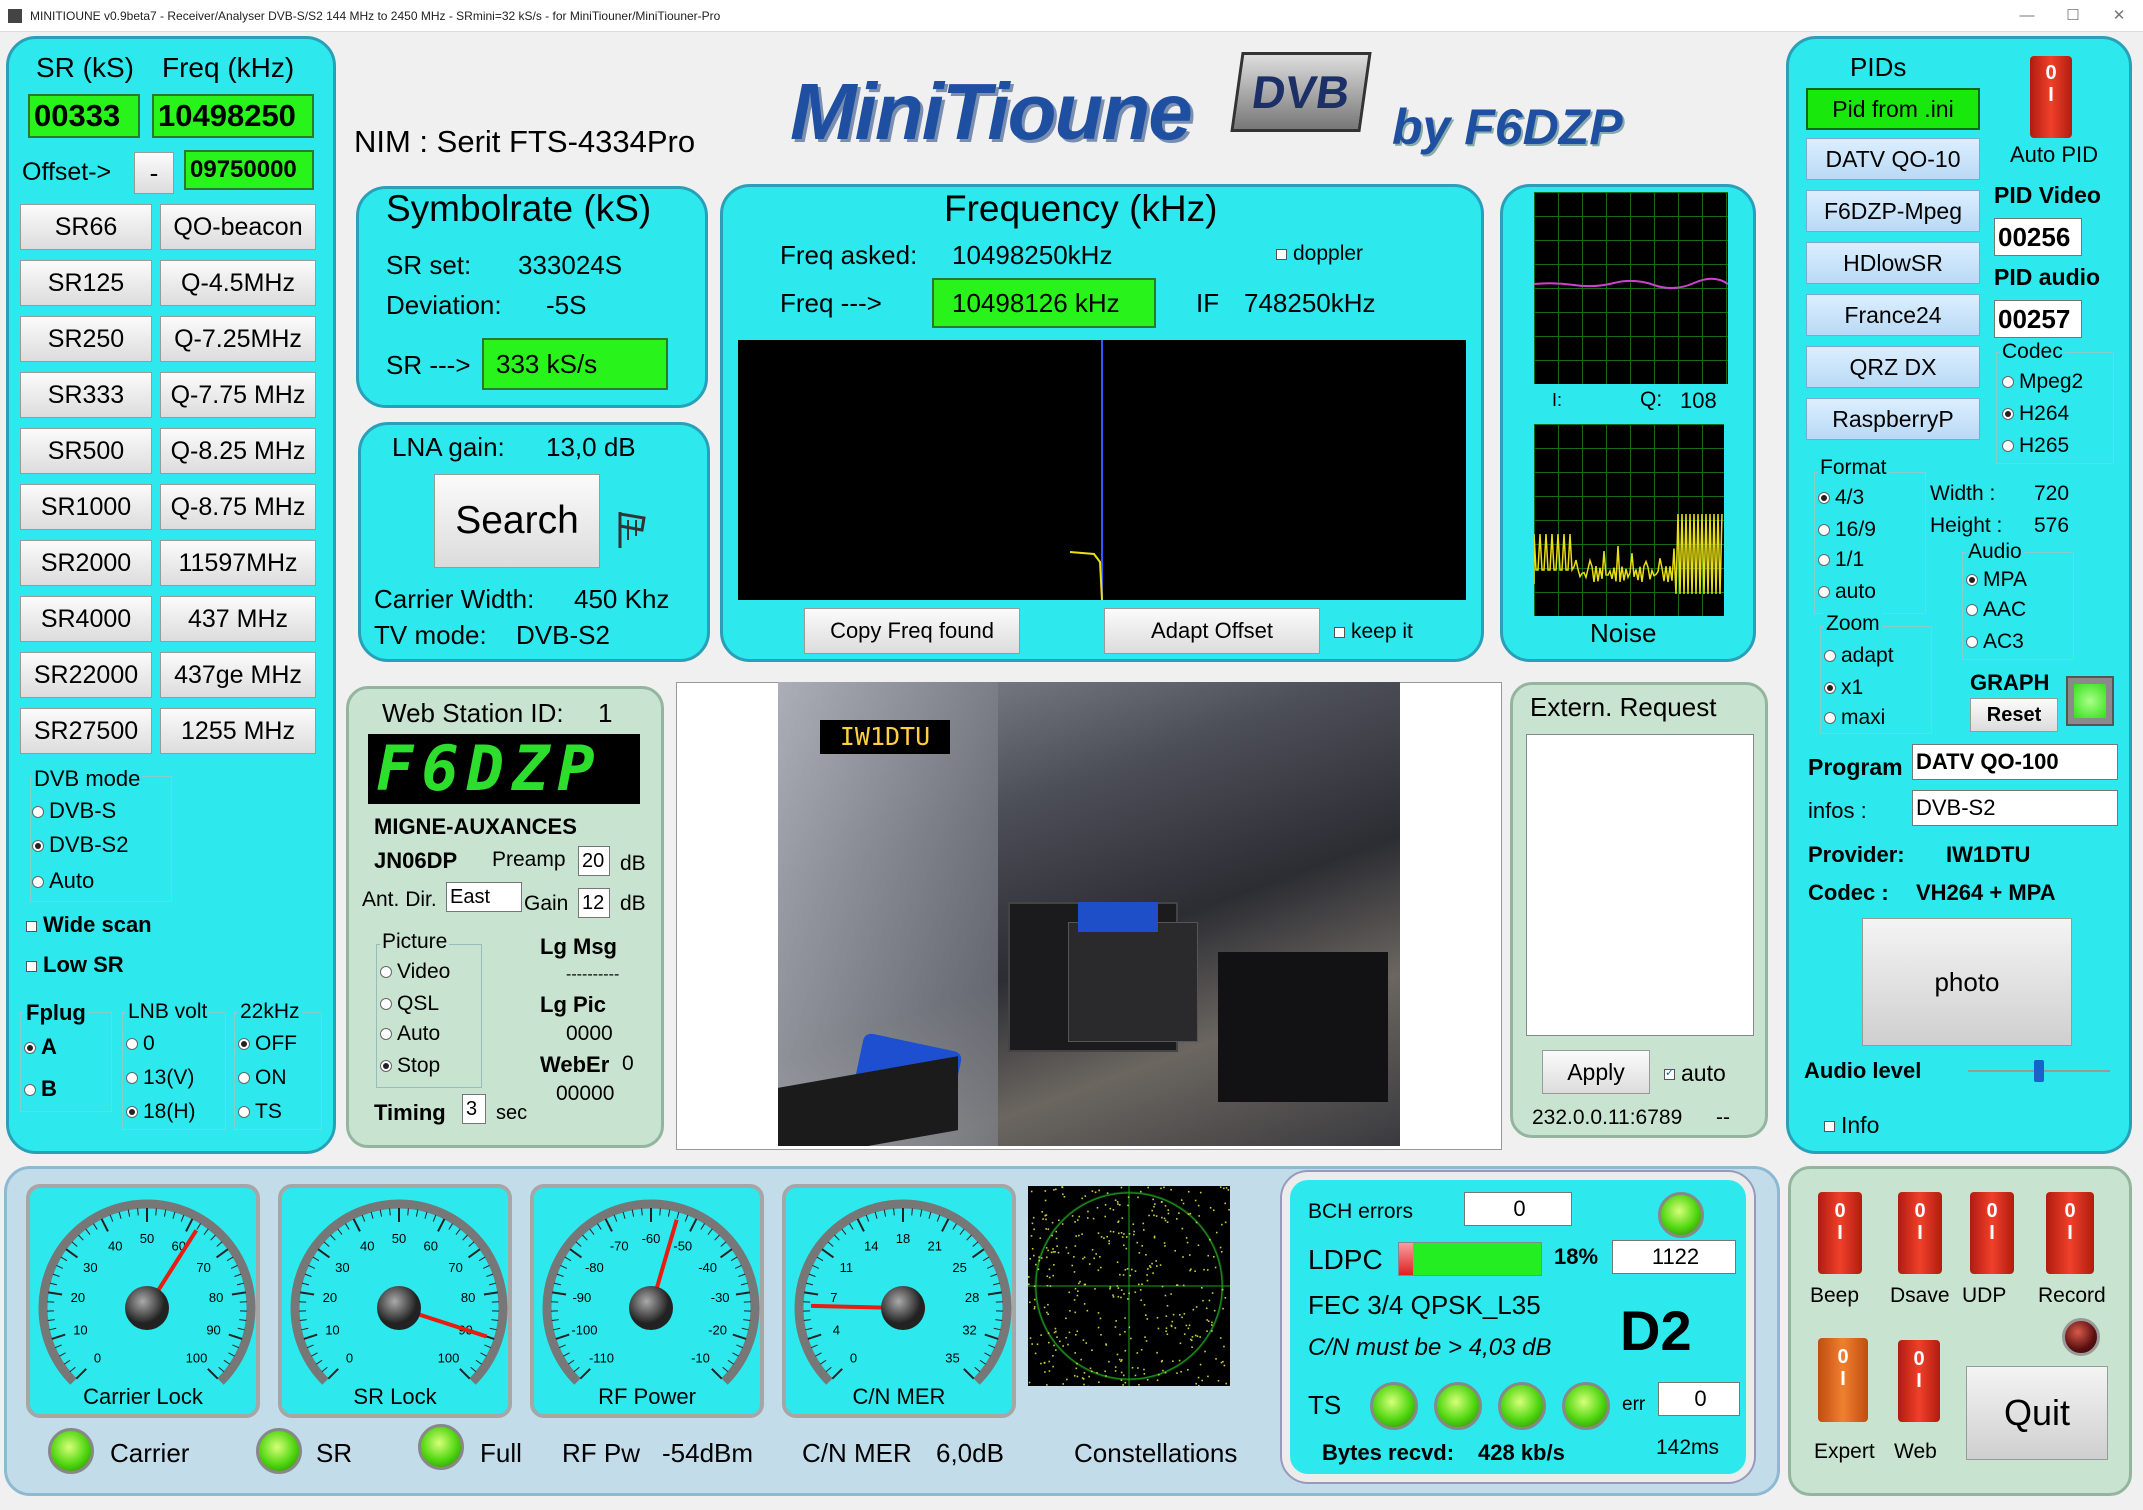 The height and width of the screenshot is (1510, 2143). Describe the element at coordinates (1893, 109) in the screenshot. I see `pid-preset-0: Pid from .ini` at that location.